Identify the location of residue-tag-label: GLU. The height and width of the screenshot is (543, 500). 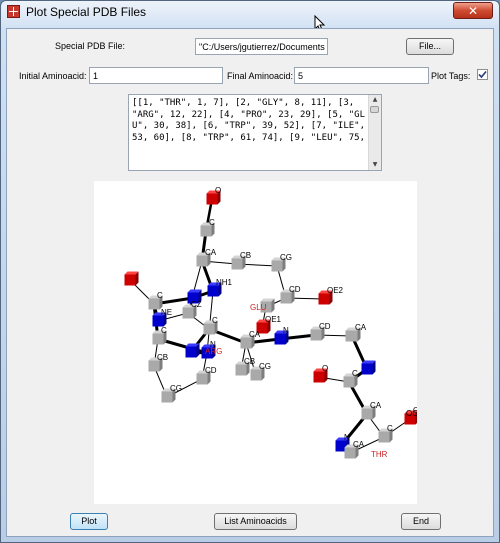
(258, 307).